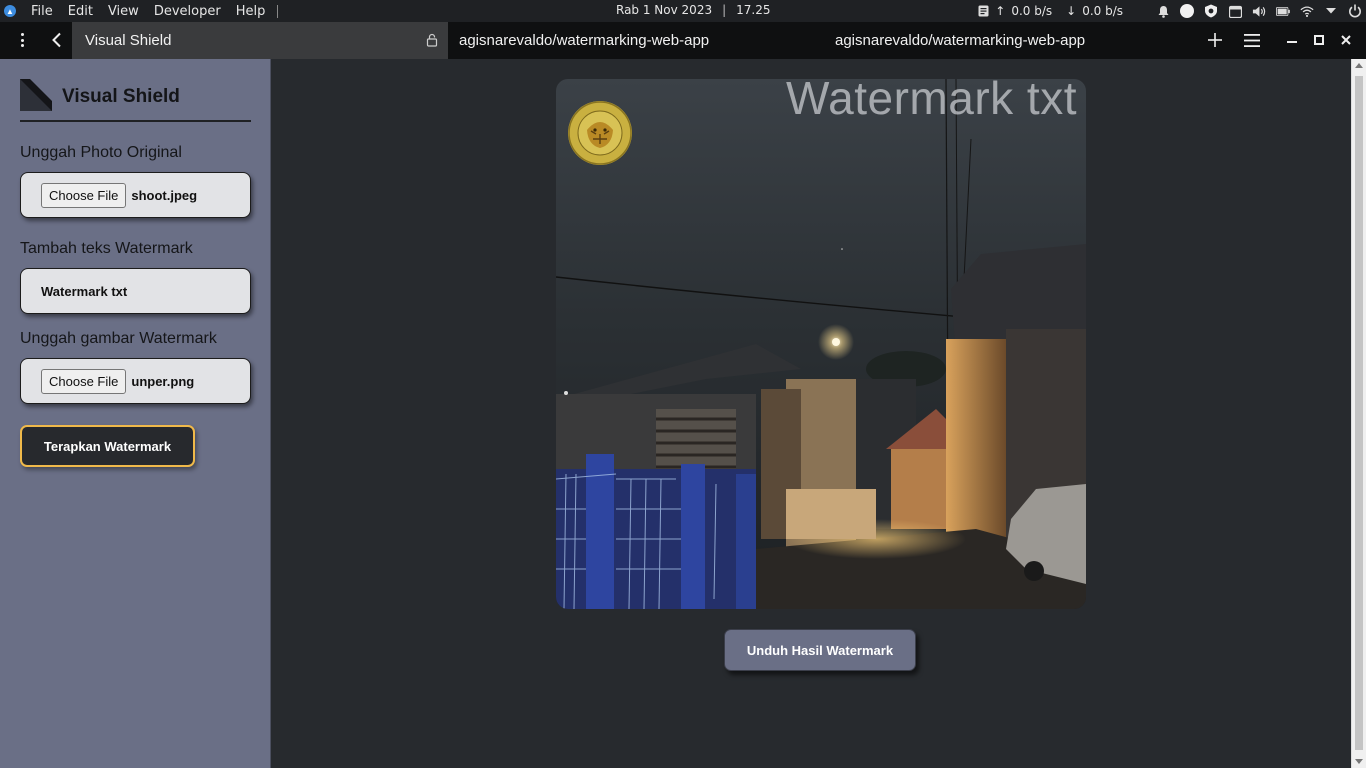 The image size is (1366, 768). I want to click on watermark-text-label: Tambah teks Watermark, so click(106, 248).